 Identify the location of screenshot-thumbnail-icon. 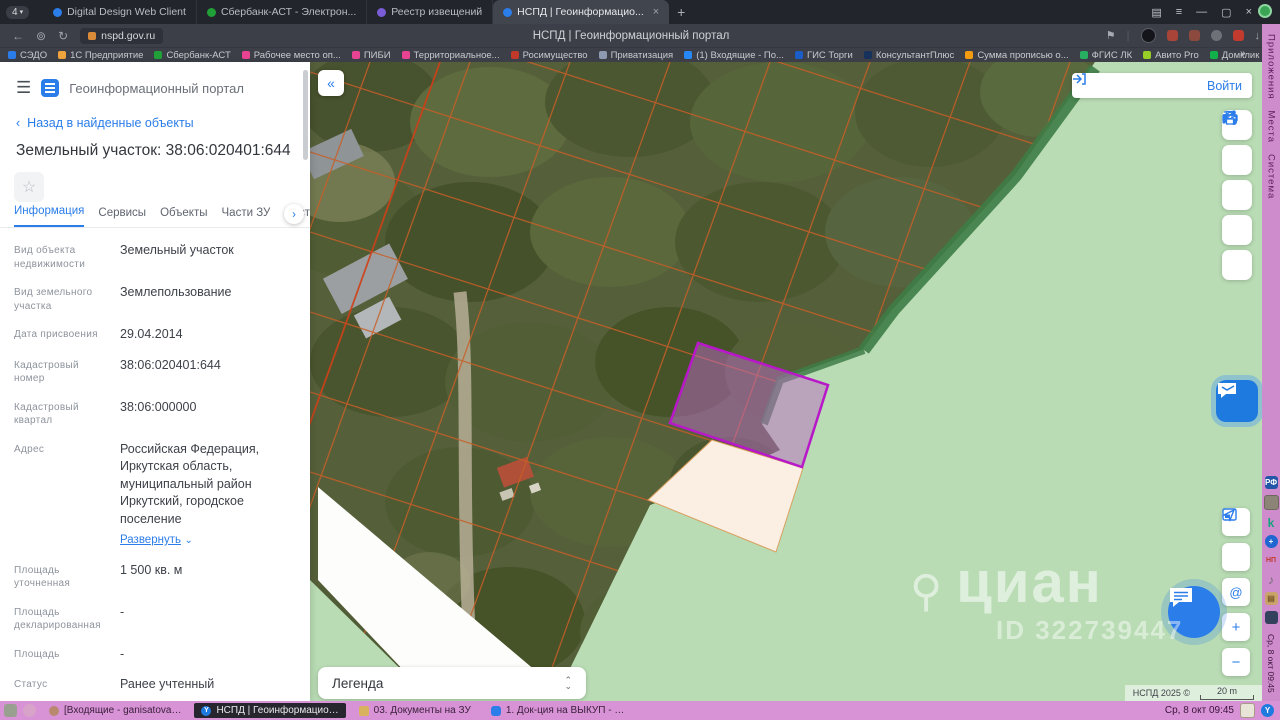
(1271, 503).